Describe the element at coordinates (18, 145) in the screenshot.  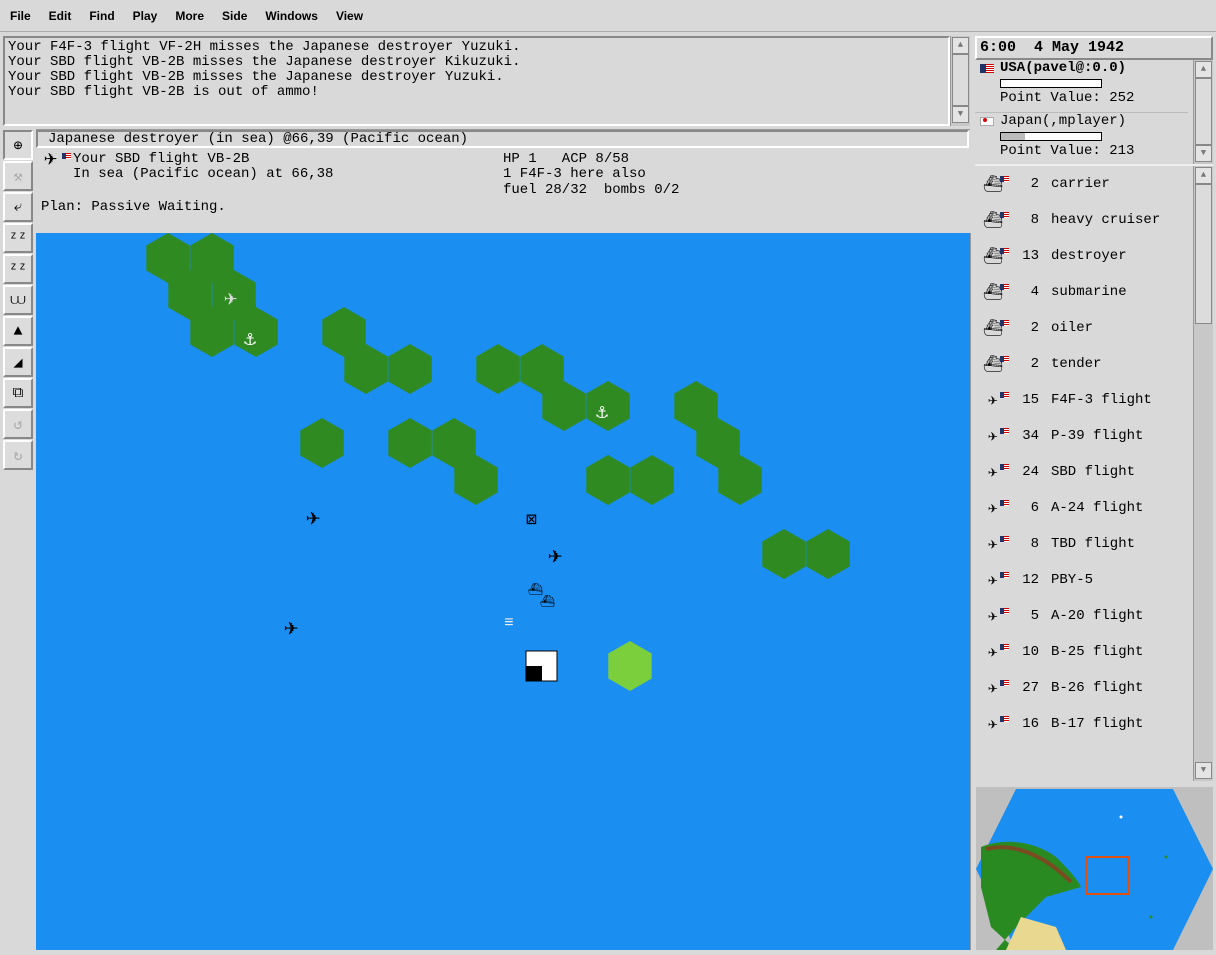
I see `crosshair-icon: ⊕` at that location.